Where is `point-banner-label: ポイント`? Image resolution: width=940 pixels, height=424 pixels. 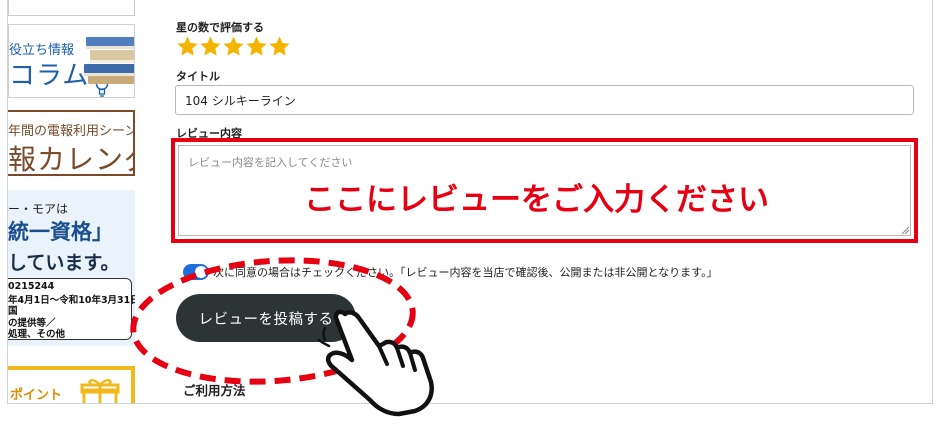 point-banner-label: ポイント is located at coordinates (36, 395).